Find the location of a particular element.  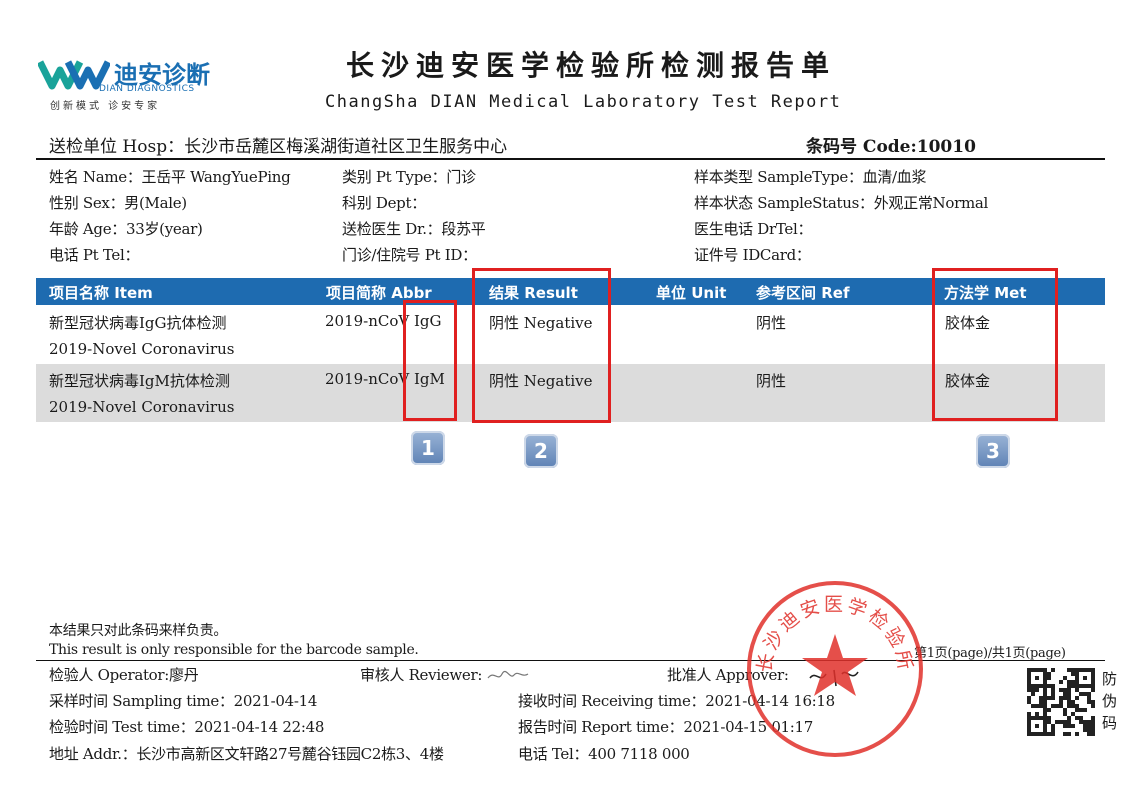

patient-name: 姓名 Name：王岳平 WangYuePing is located at coordinates (170, 177).